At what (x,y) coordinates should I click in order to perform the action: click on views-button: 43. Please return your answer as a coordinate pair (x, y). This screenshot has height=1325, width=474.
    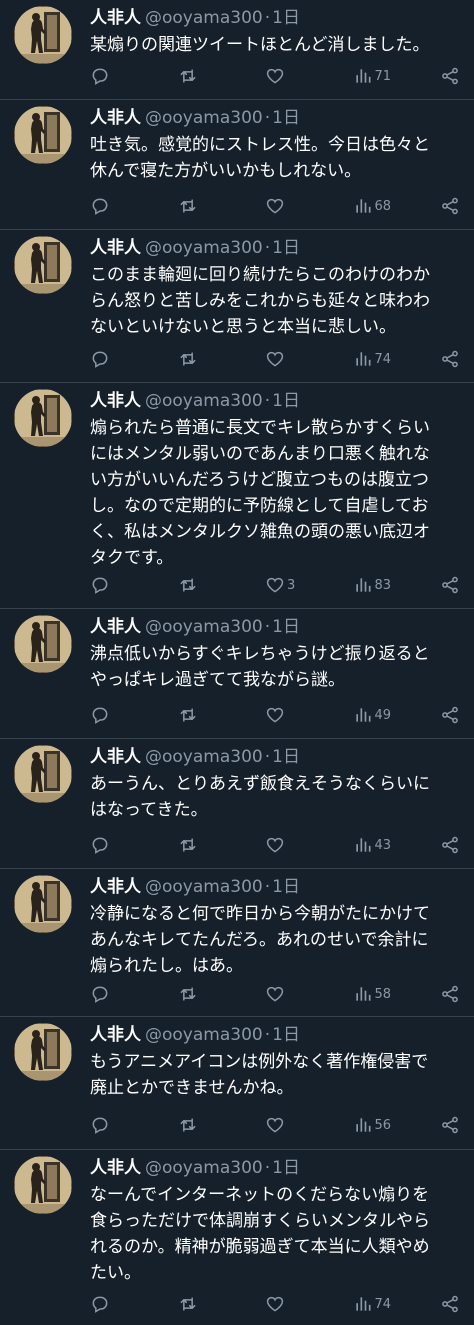
    Looking at the image, I should click on (373, 845).